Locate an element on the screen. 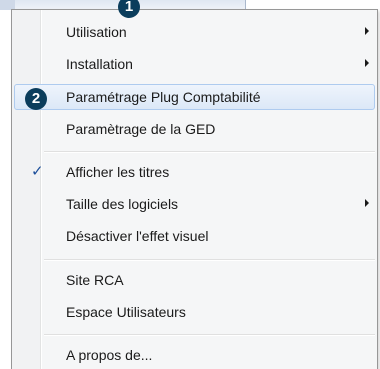  menu-item-parametrage-ged: Paramètrage de la GED is located at coordinates (194, 129).